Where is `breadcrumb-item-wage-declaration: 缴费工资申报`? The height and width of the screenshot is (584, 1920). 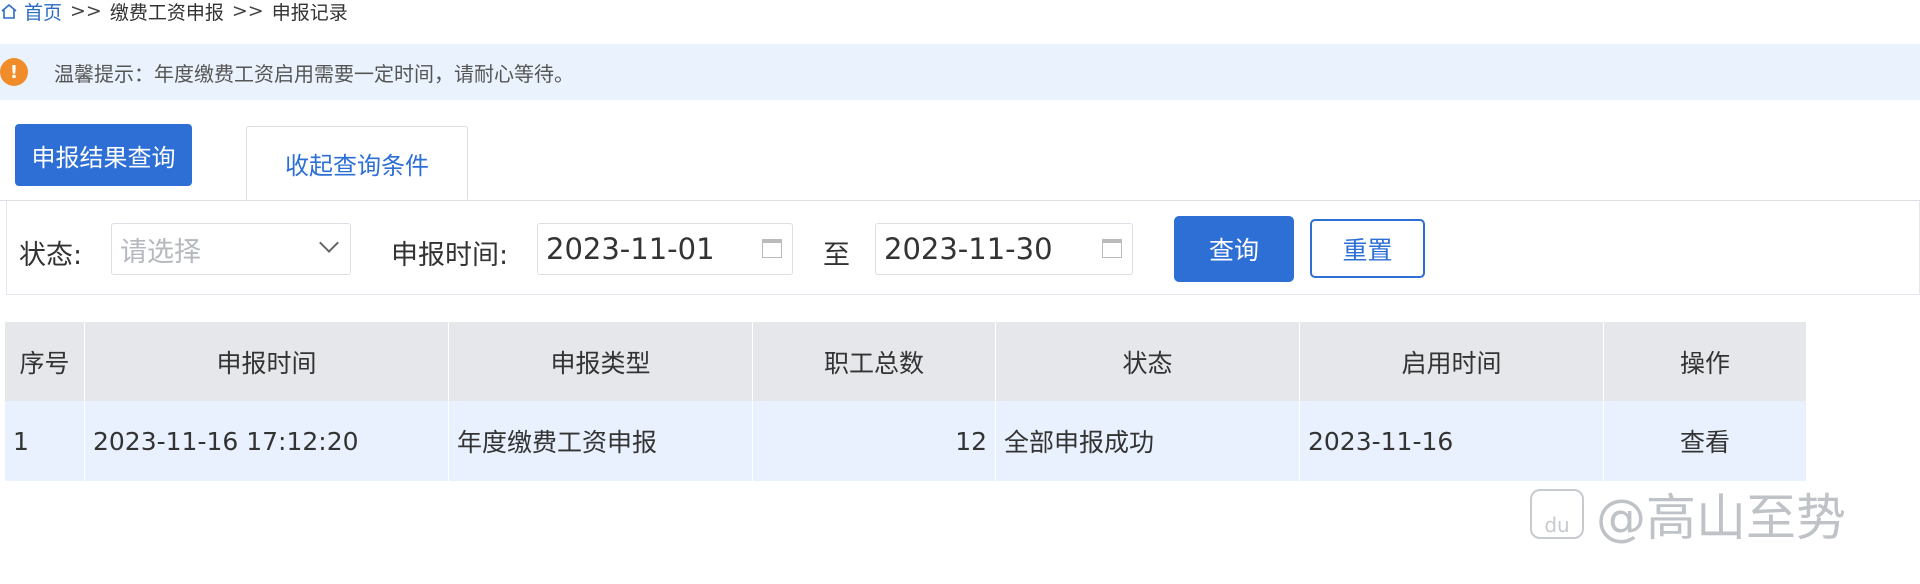 breadcrumb-item-wage-declaration: 缴费工资申报 is located at coordinates (167, 12).